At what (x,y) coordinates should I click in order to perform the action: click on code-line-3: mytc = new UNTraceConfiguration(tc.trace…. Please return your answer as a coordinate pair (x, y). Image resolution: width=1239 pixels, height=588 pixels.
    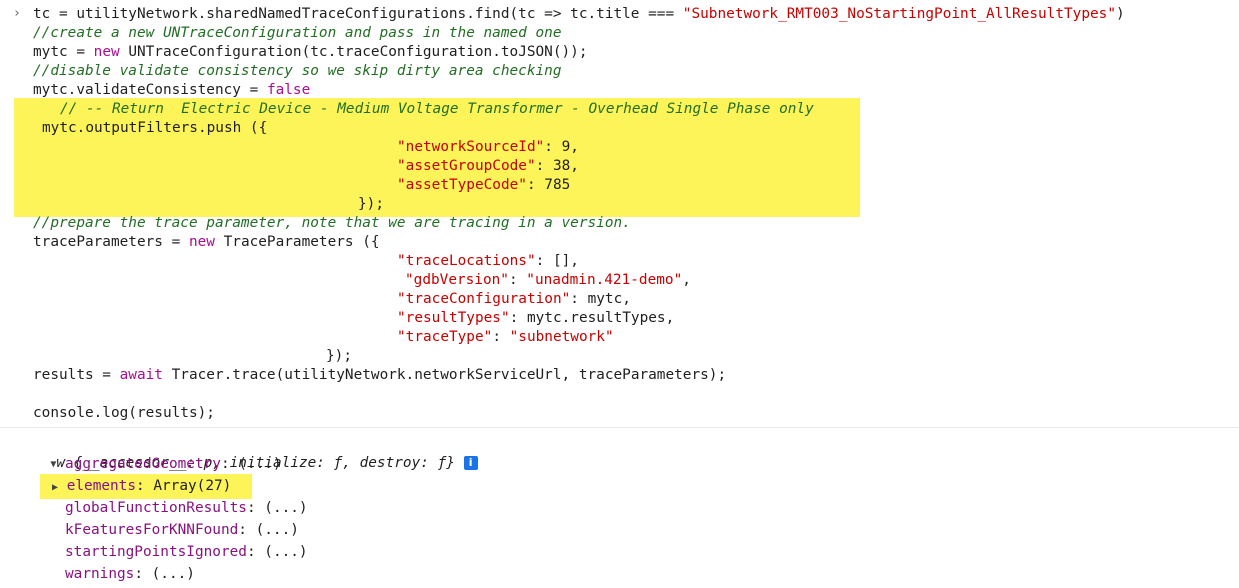
    Looking at the image, I should click on (310, 52).